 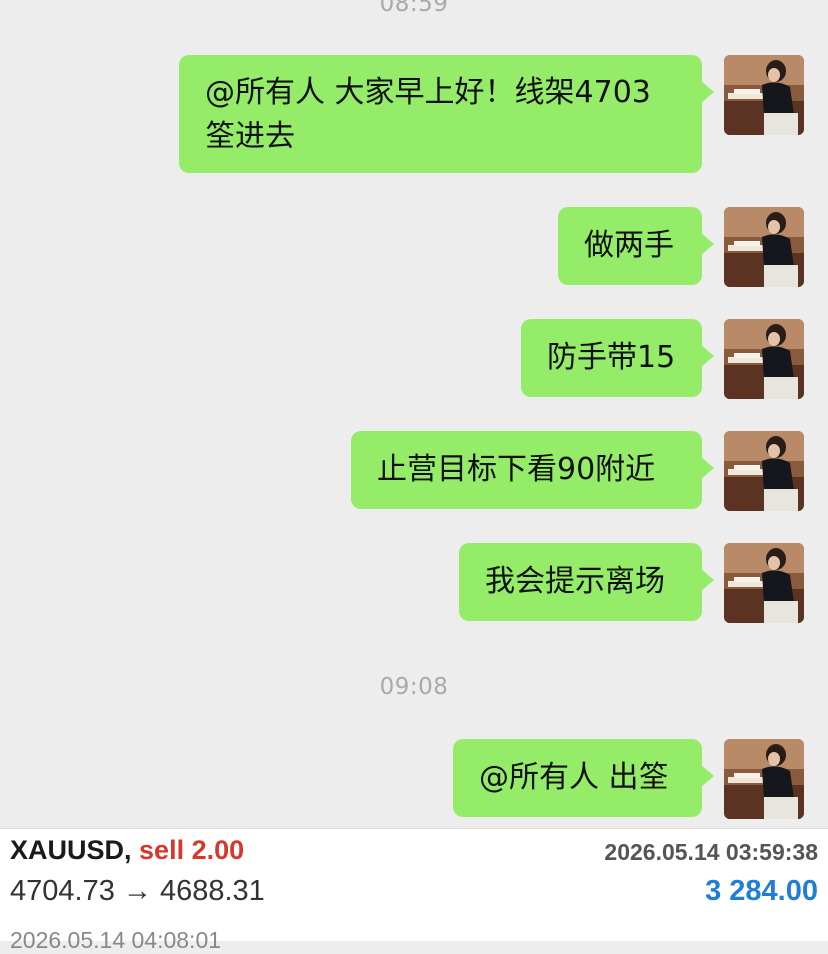 What do you see at coordinates (711, 852) in the screenshot?
I see `trade-open-time: 2026.05.14 03:59:38` at bounding box center [711, 852].